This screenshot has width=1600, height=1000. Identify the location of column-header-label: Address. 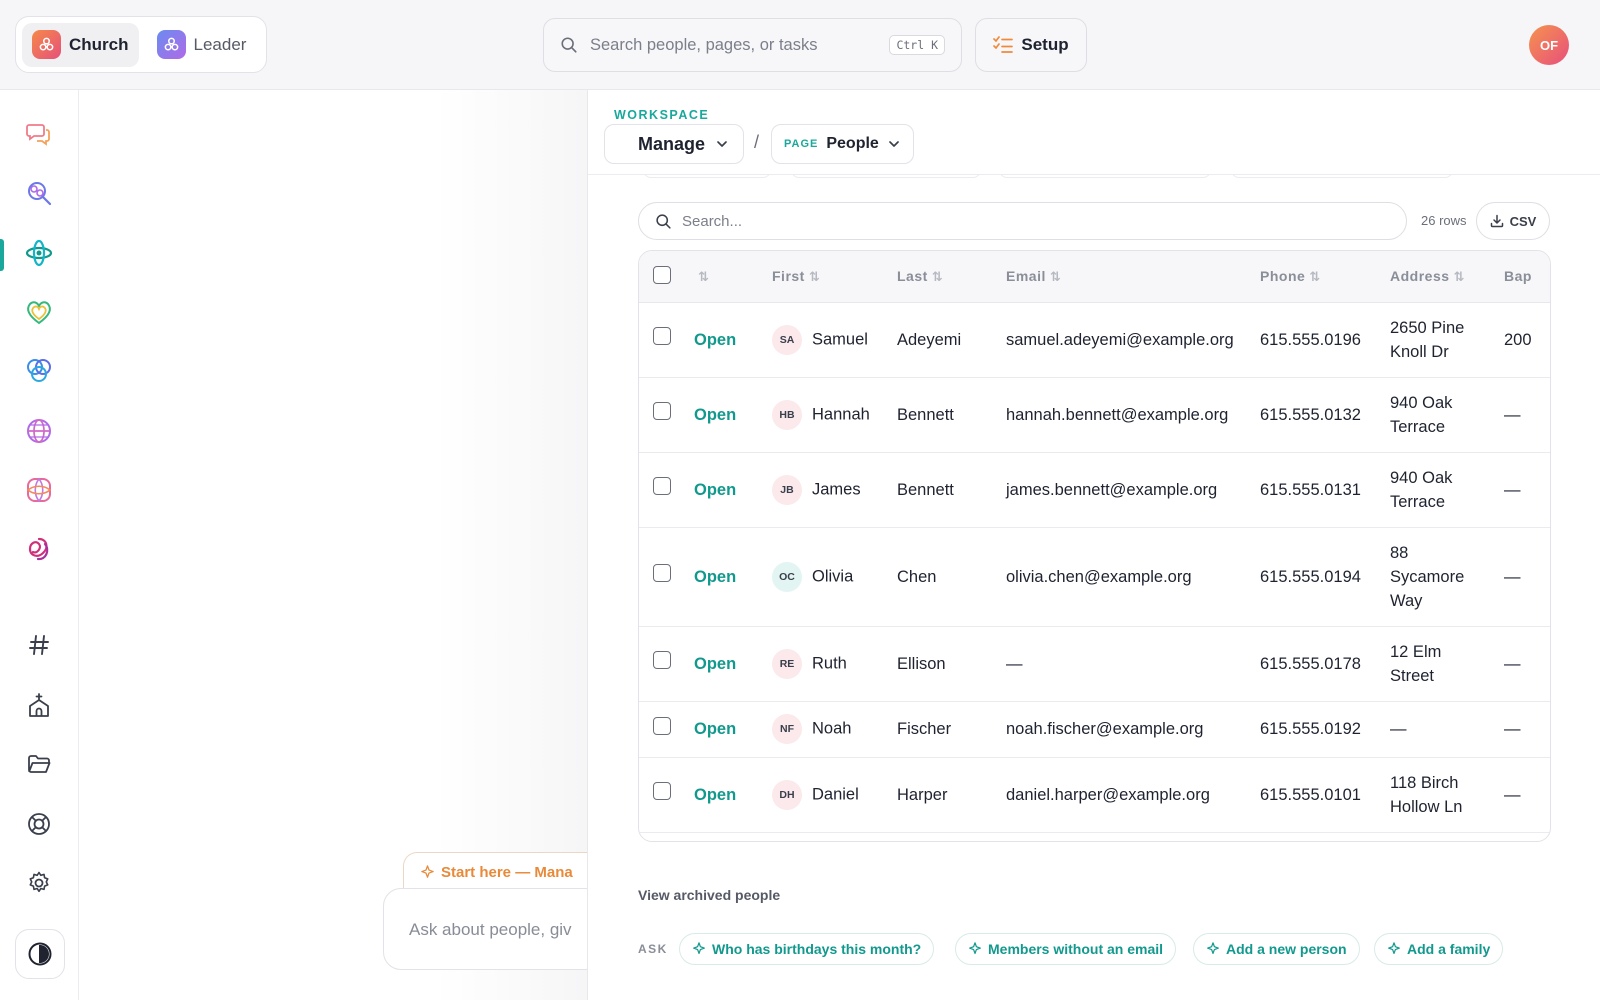
(1420, 275).